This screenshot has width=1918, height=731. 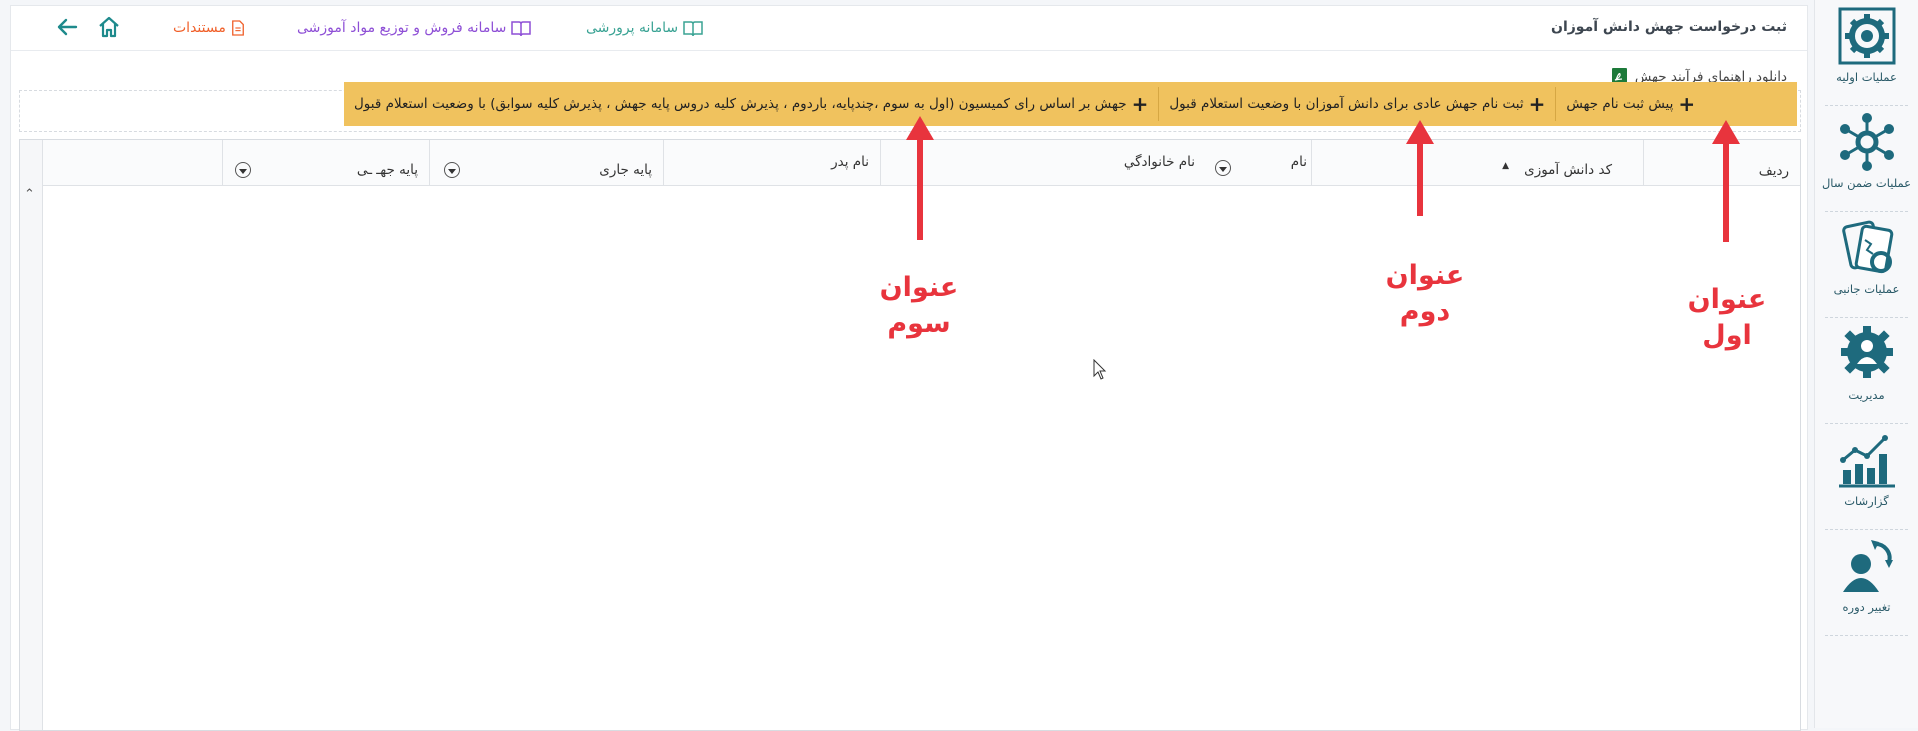 I want to click on sidebar-item-management: مدیریت, so click(x=1866, y=371).